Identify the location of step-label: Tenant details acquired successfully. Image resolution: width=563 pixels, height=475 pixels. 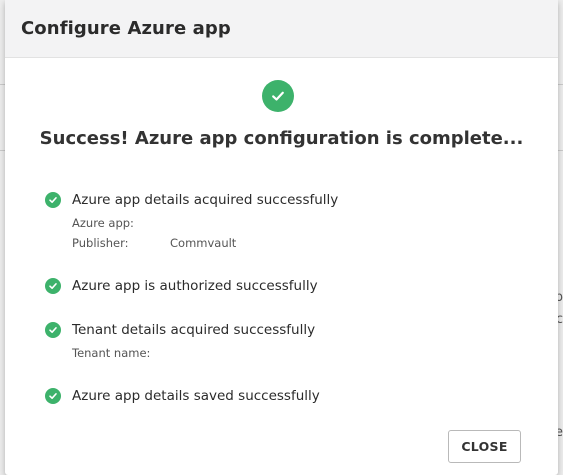
(194, 330).